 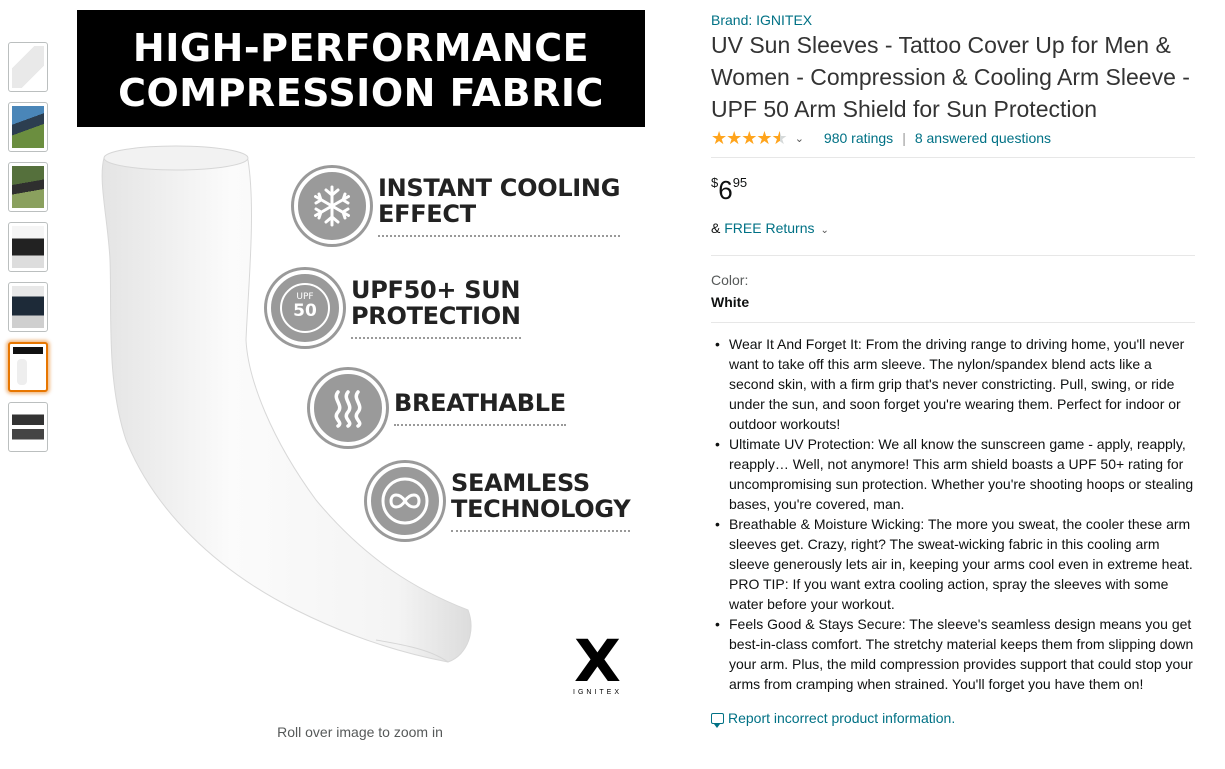 I want to click on sleeve-product-thumb, so click(x=28, y=67).